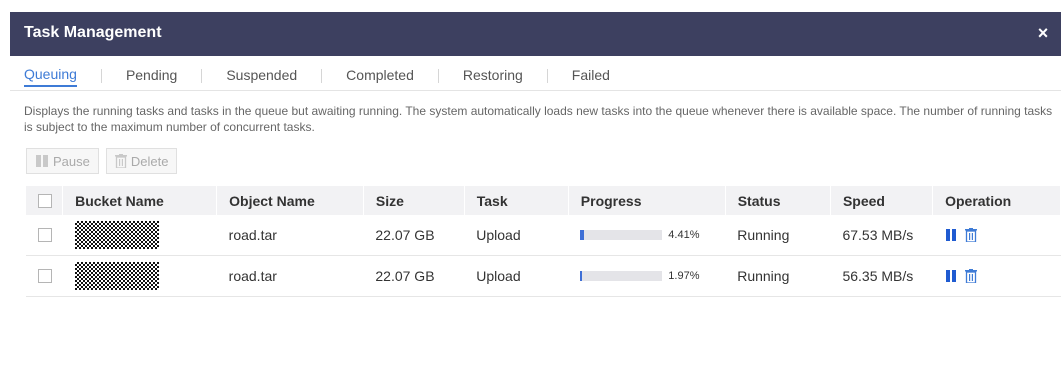 This screenshot has height=381, width=1061. Describe the element at coordinates (881, 235) in the screenshot. I see `speed-cell: 67.53 MB/s` at that location.